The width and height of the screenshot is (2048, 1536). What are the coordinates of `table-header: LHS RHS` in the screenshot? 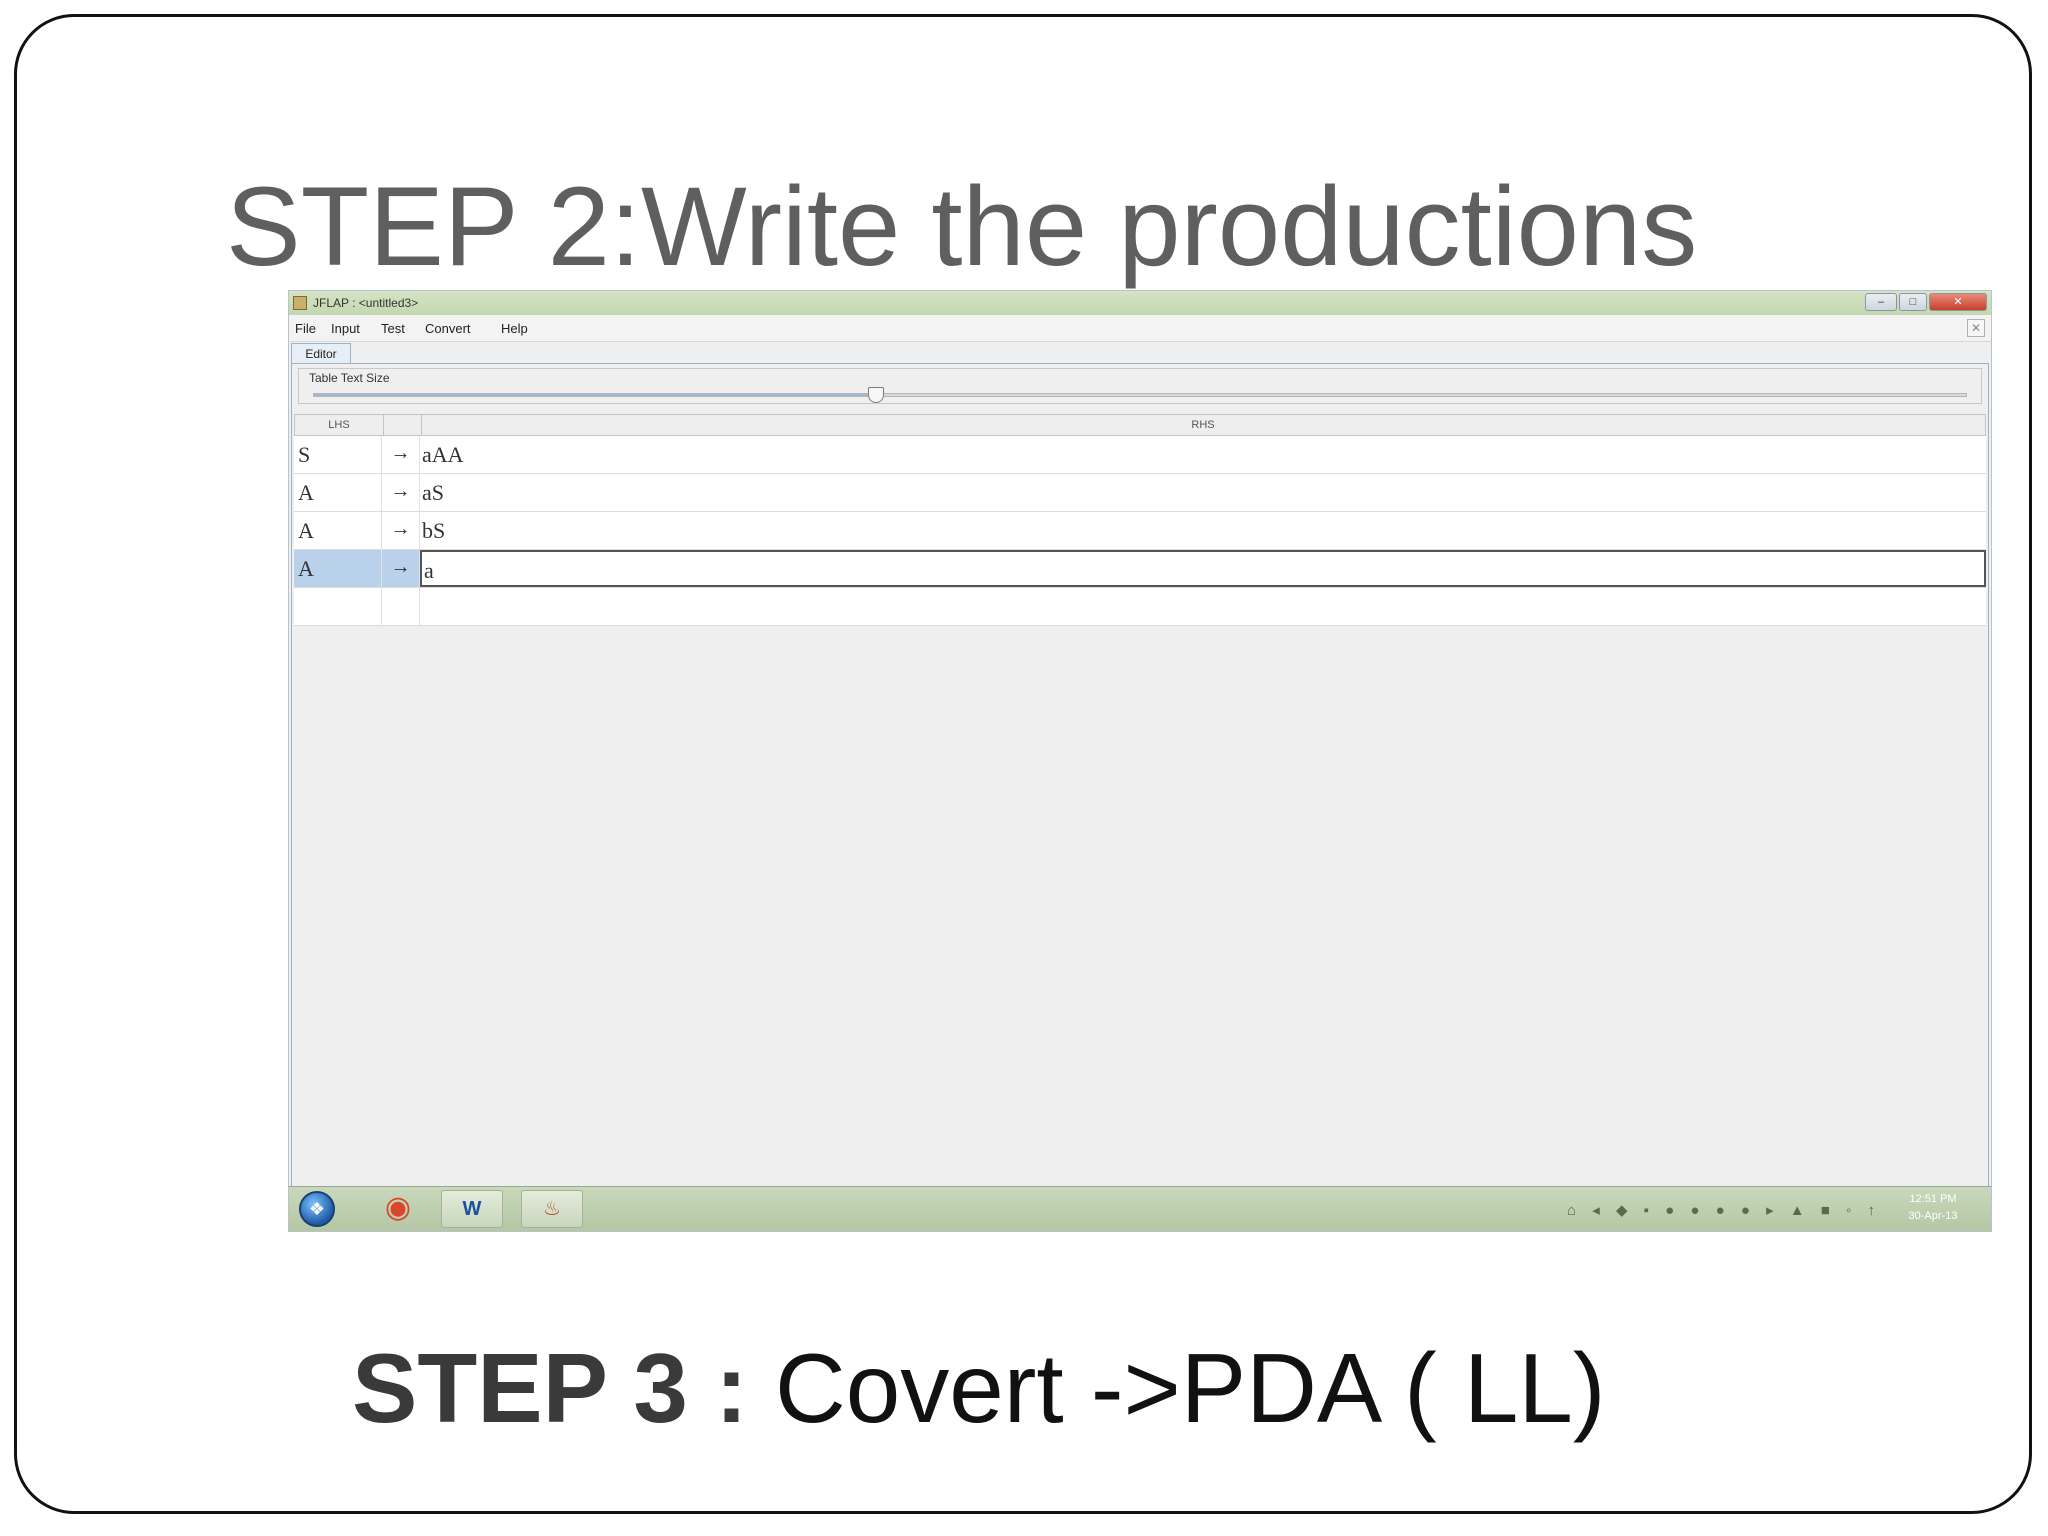 It's located at (1140, 425).